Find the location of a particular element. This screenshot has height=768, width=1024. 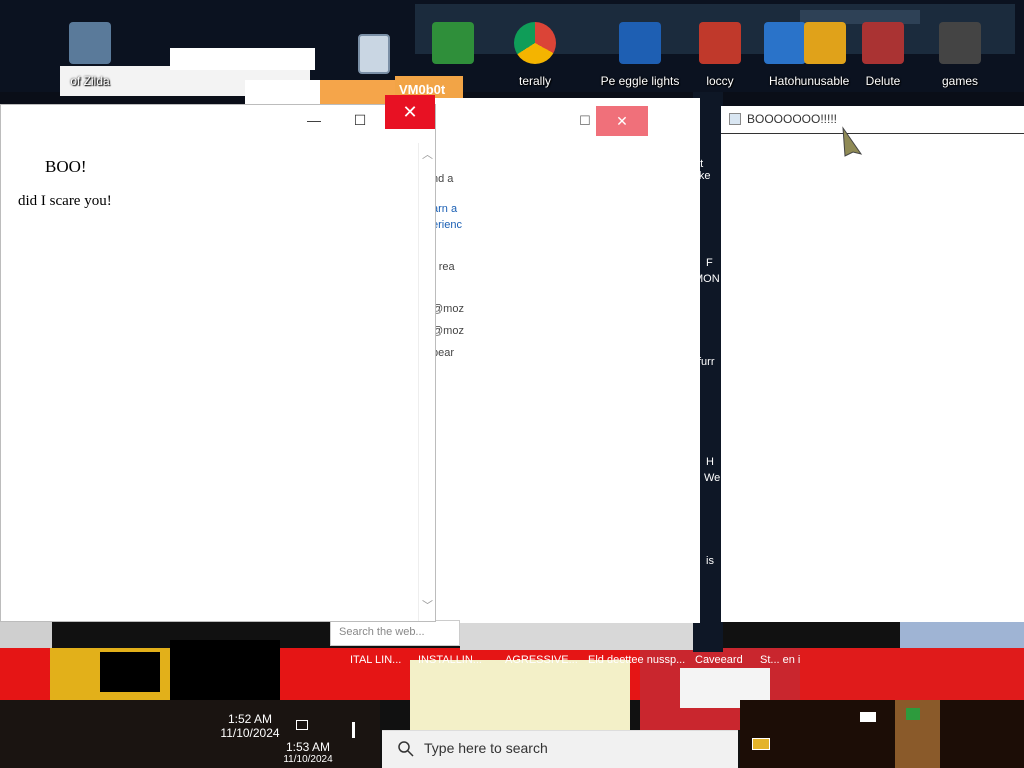

desktop-icon: terally is located at coordinates (535, 53).